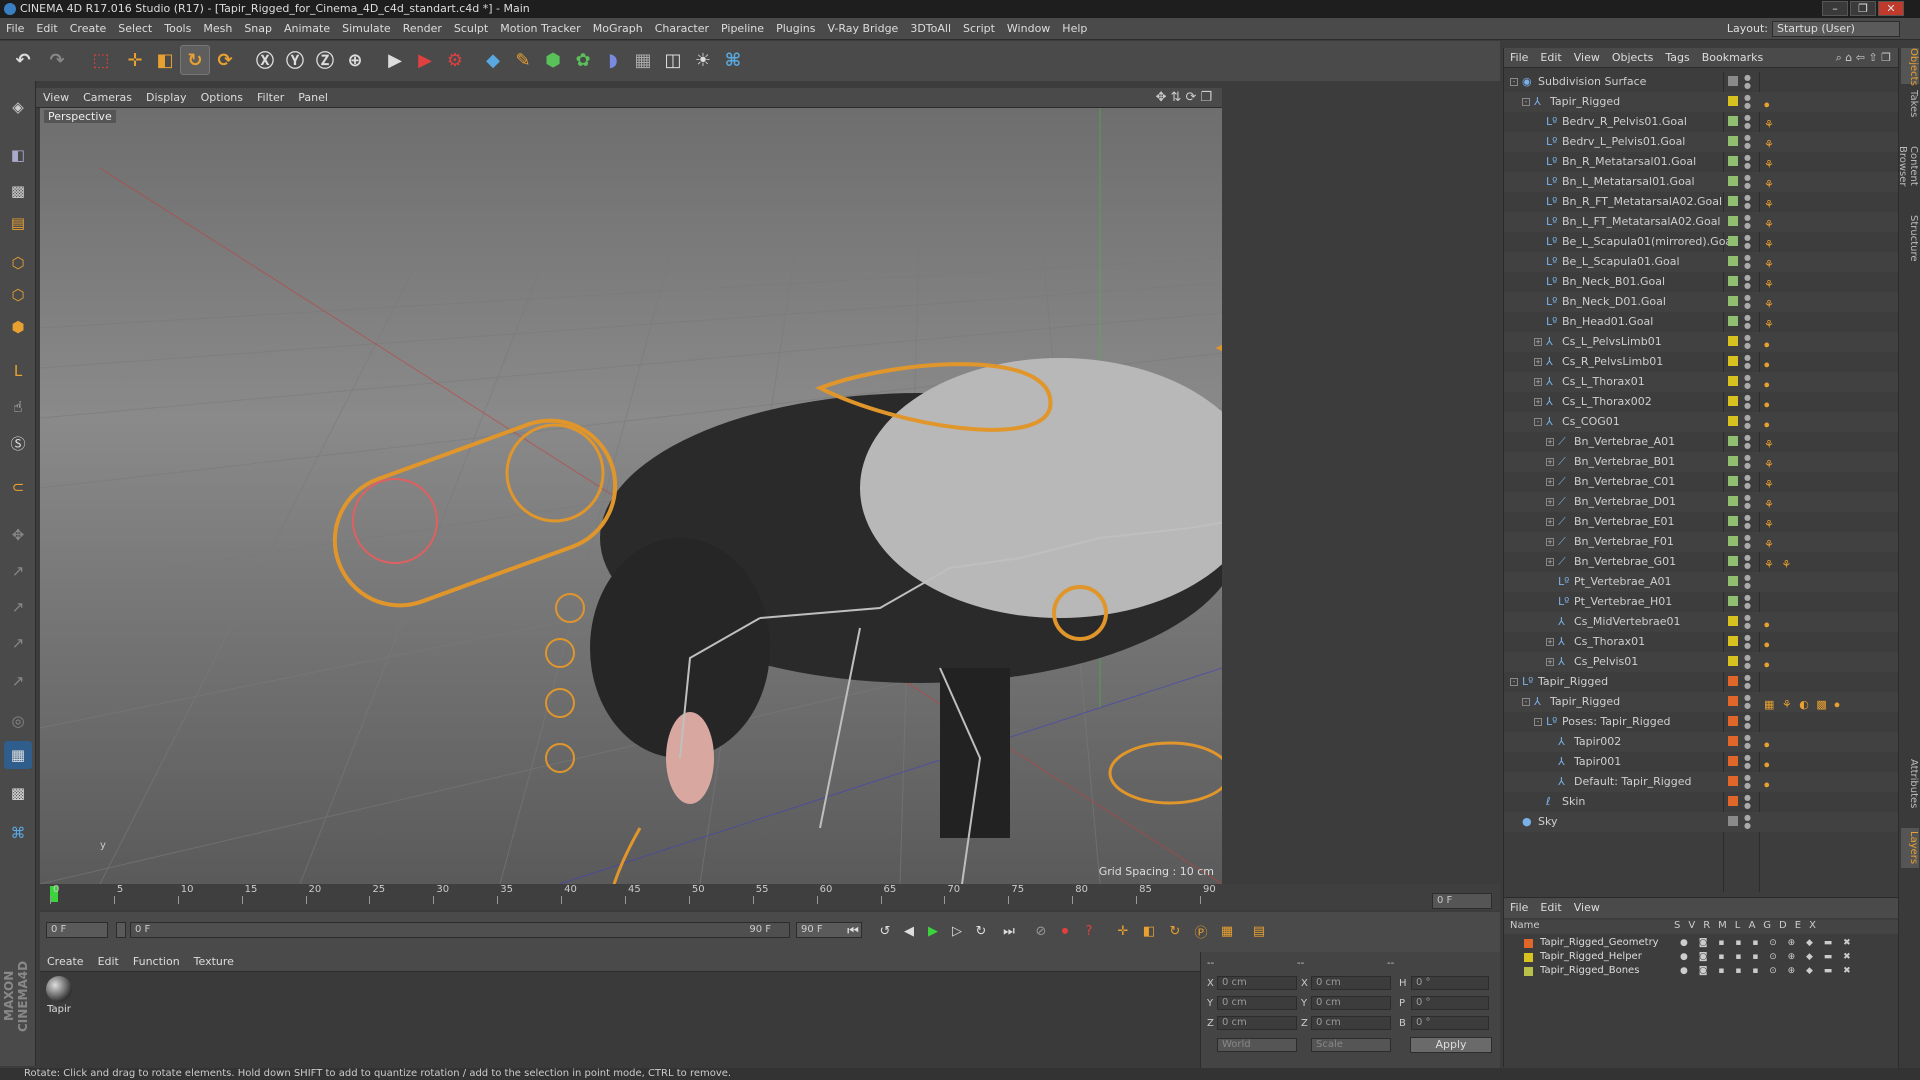  I want to click on object-row: Lº Be_L_Scapula01.Goal ● ● ⚘, so click(1701, 262).